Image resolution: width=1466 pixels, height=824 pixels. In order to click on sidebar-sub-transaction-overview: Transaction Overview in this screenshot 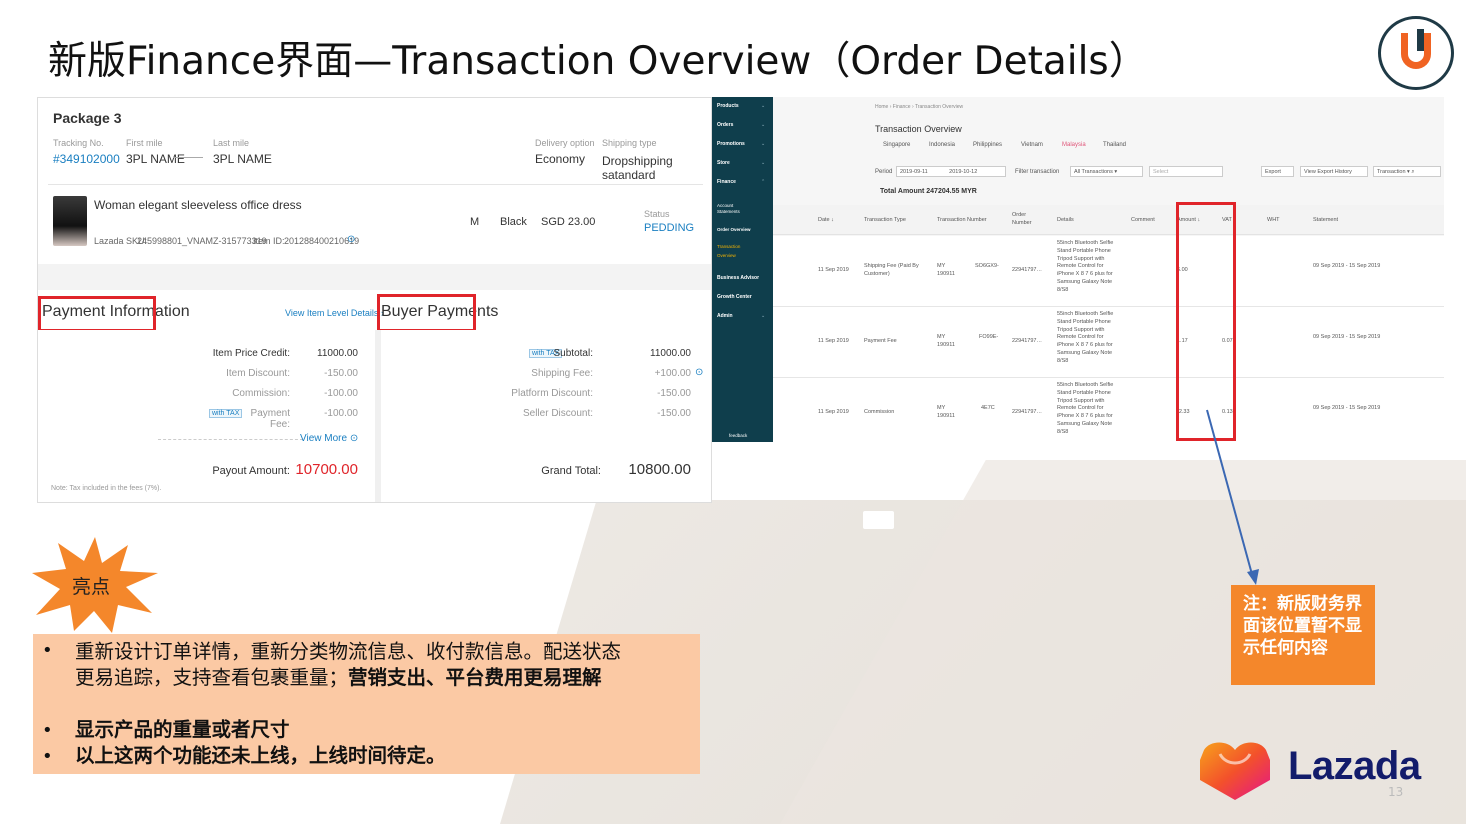, I will do `click(734, 251)`.